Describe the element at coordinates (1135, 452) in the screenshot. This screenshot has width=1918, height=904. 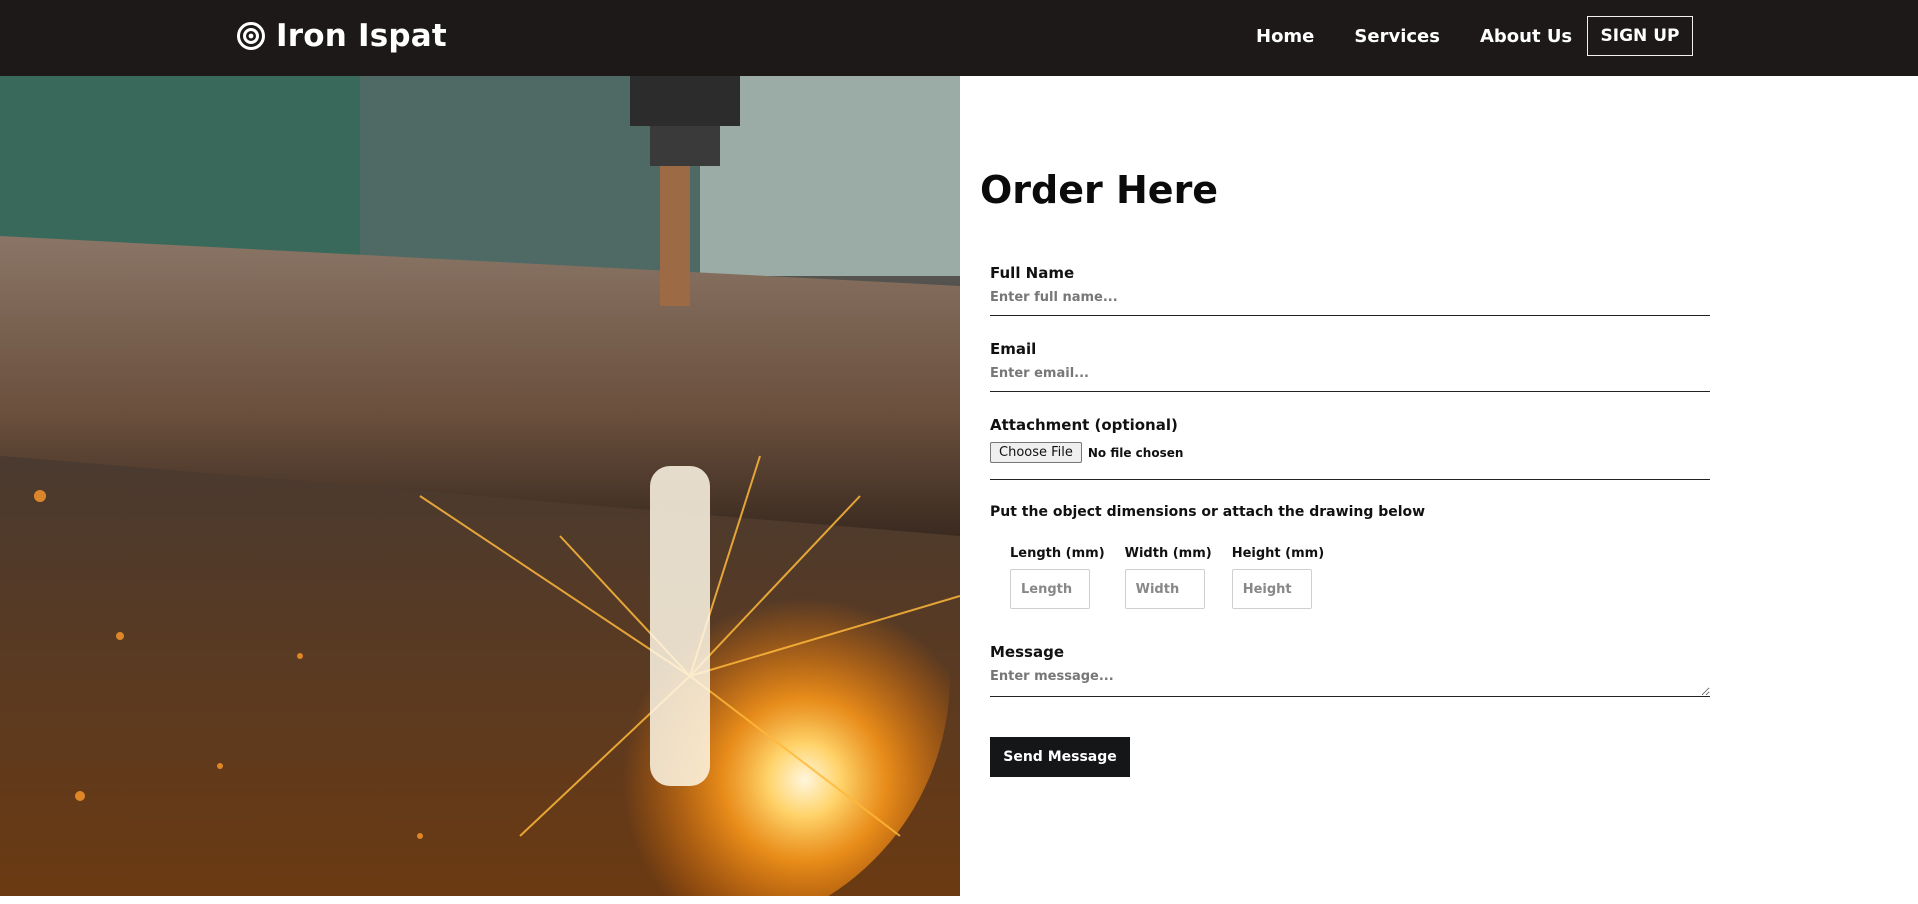
I see `file-status: No file chosen` at that location.